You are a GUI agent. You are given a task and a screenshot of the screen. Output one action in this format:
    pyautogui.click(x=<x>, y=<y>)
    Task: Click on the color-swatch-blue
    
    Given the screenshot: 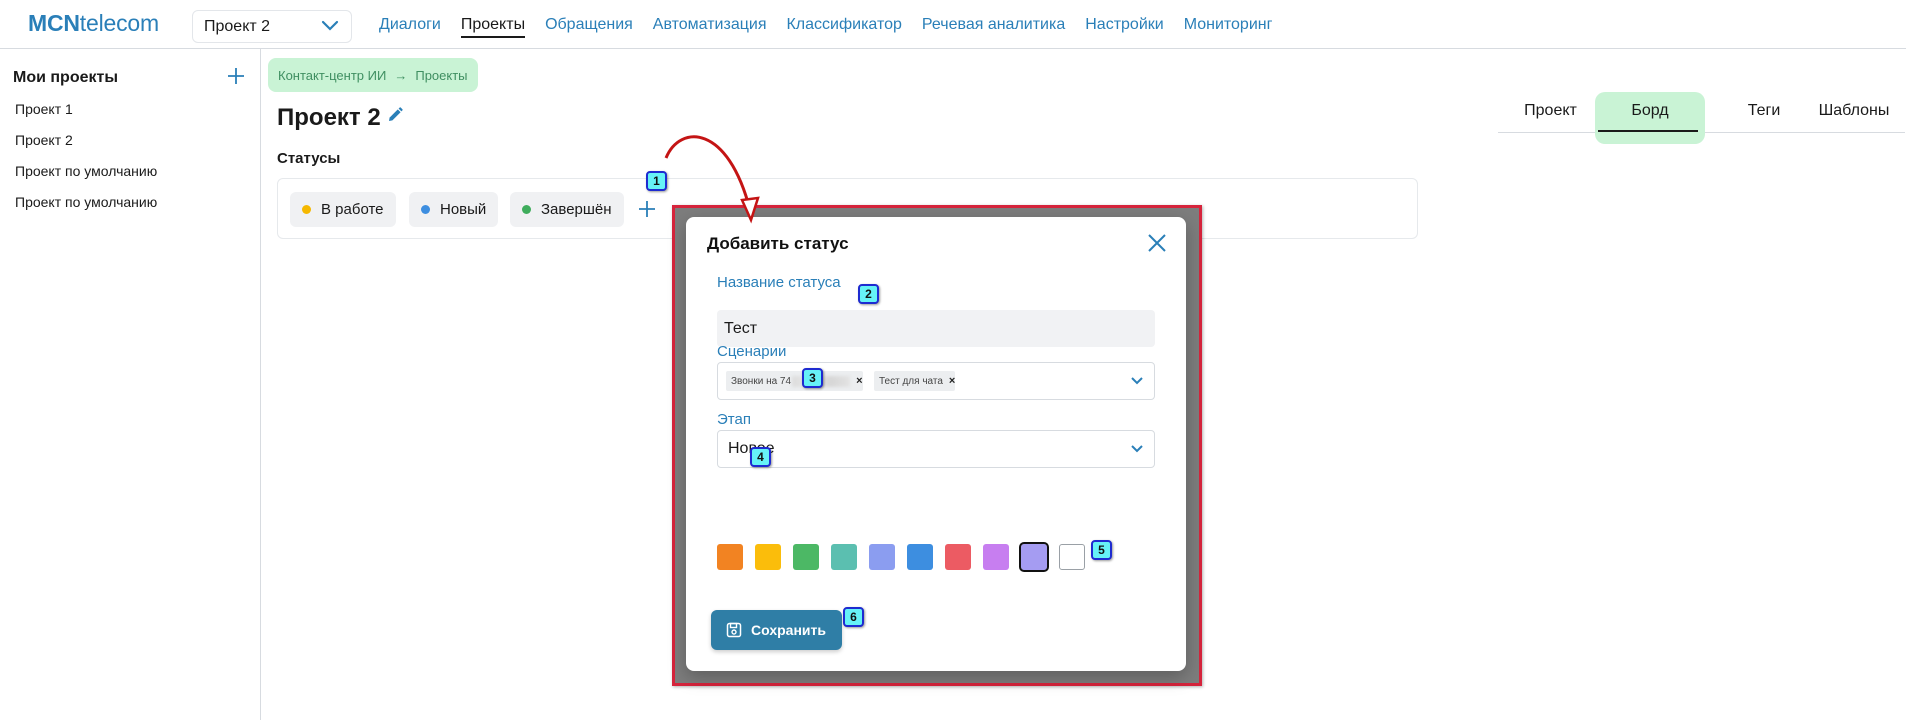 What is the action you would take?
    pyautogui.click(x=920, y=557)
    